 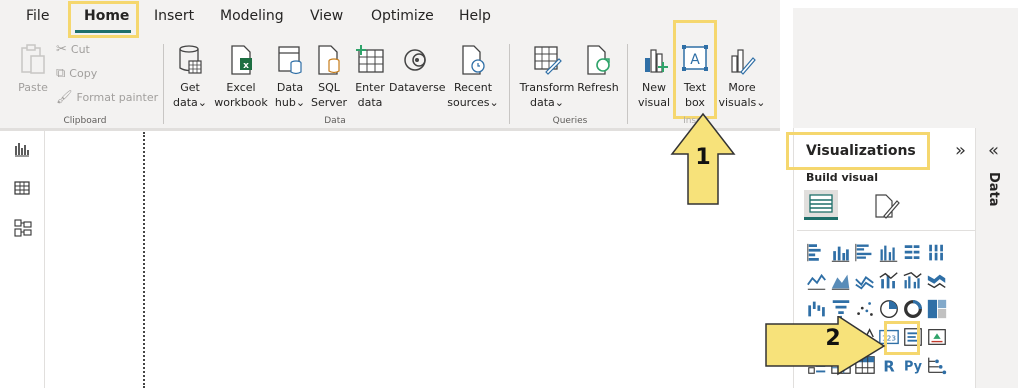 I want to click on transform-label-1: Transform, so click(x=547, y=87).